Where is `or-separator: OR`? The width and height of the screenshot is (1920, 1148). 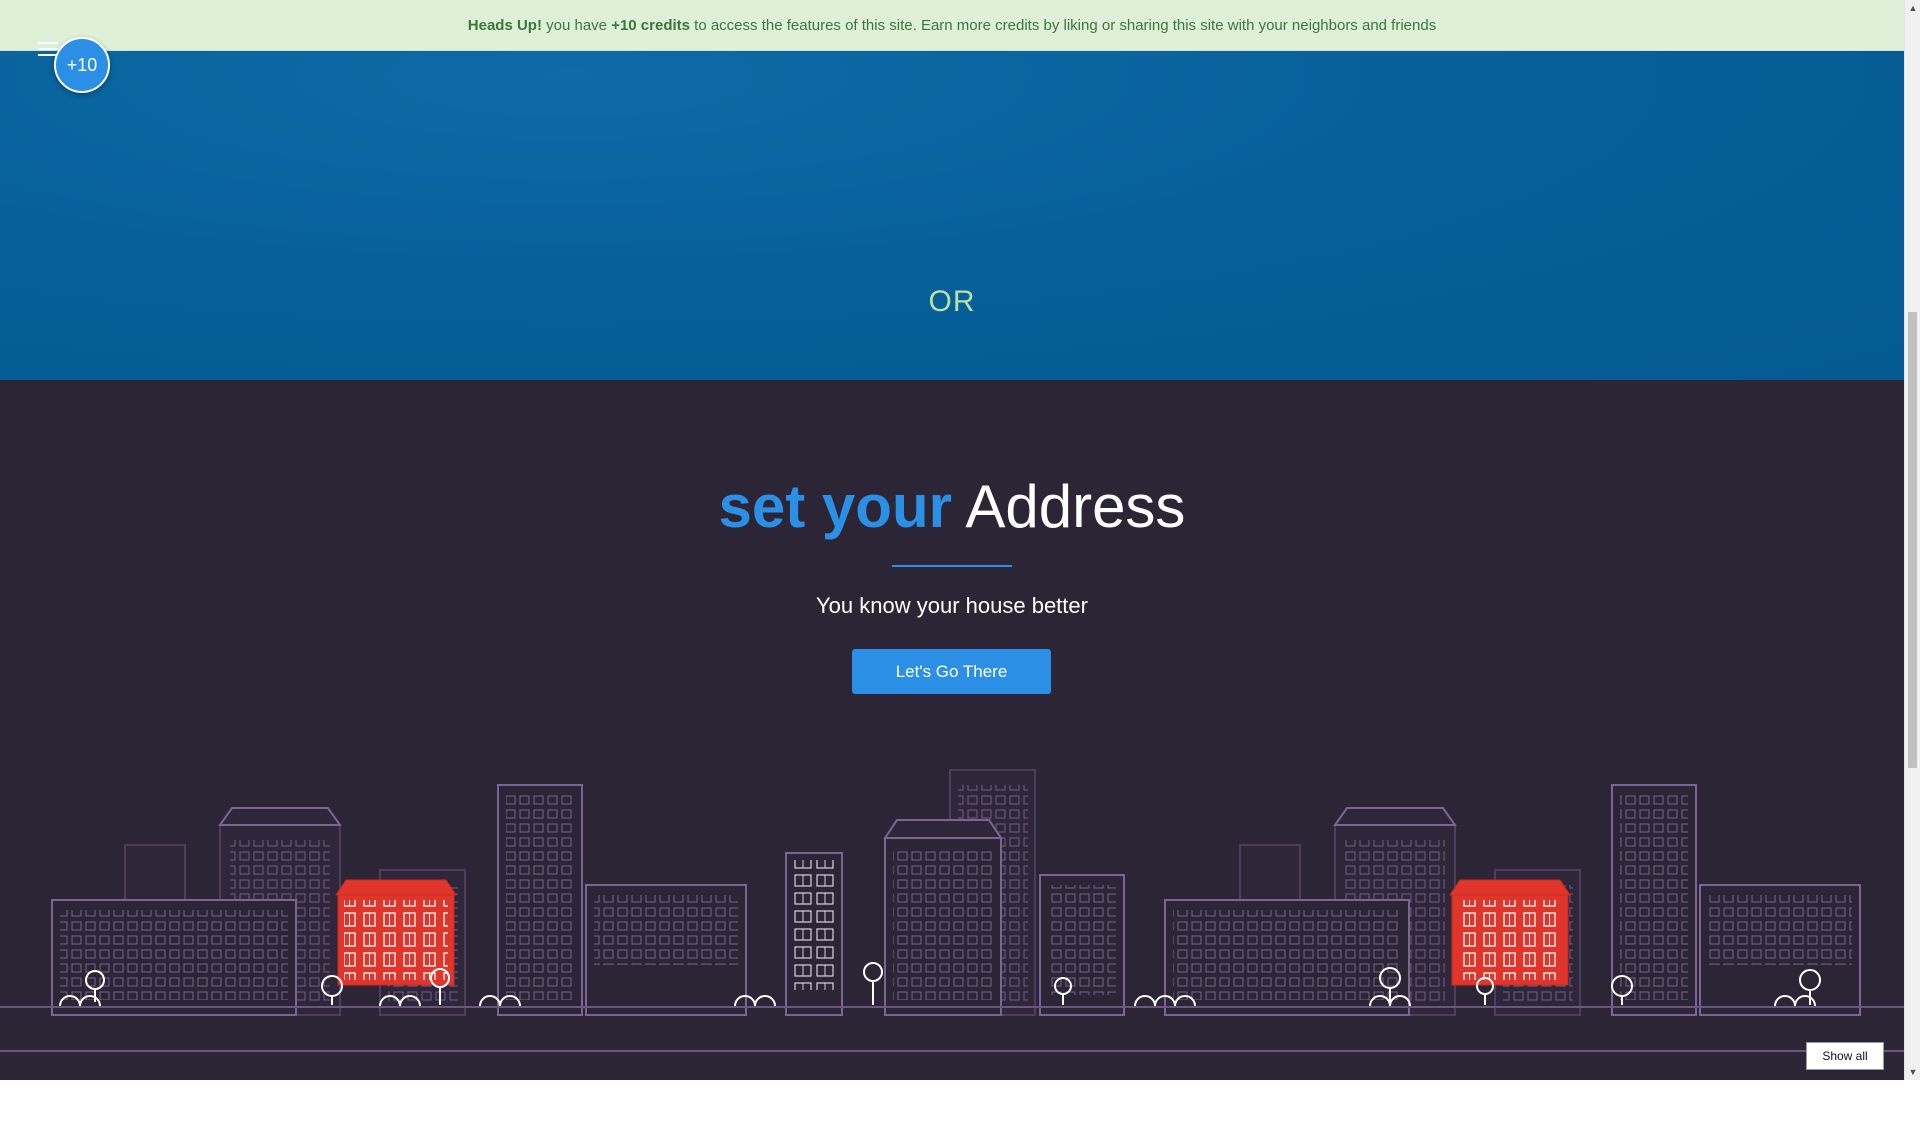 or-separator: OR is located at coordinates (952, 301).